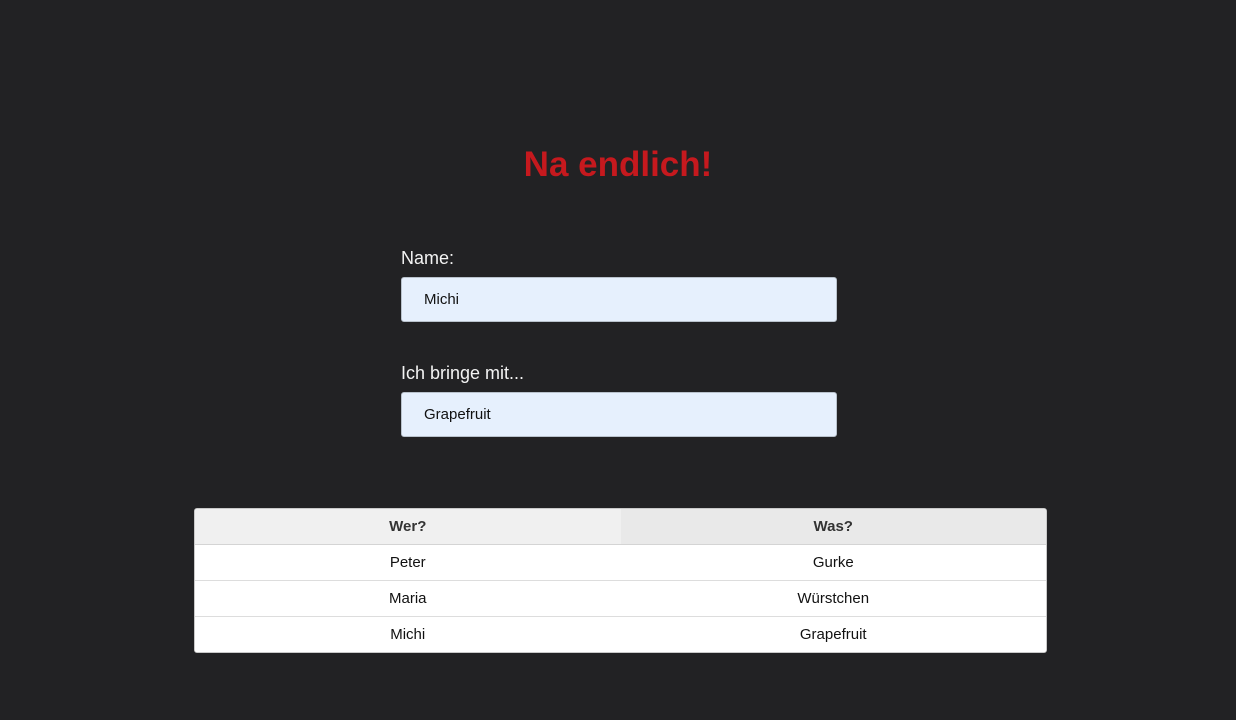 The height and width of the screenshot is (720, 1236). I want to click on item-input, so click(619, 414).